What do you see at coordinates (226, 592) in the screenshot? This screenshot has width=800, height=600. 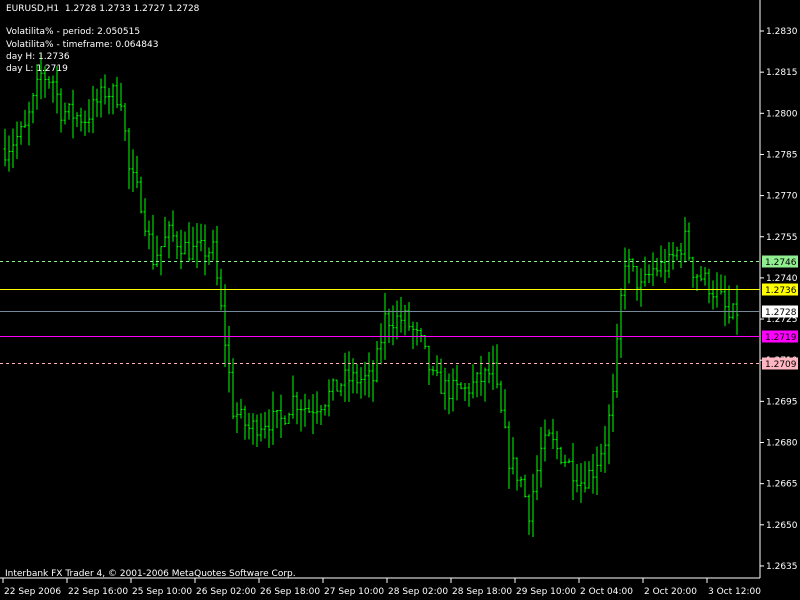 I see `time-tick-label: 26 Sep 02:00` at bounding box center [226, 592].